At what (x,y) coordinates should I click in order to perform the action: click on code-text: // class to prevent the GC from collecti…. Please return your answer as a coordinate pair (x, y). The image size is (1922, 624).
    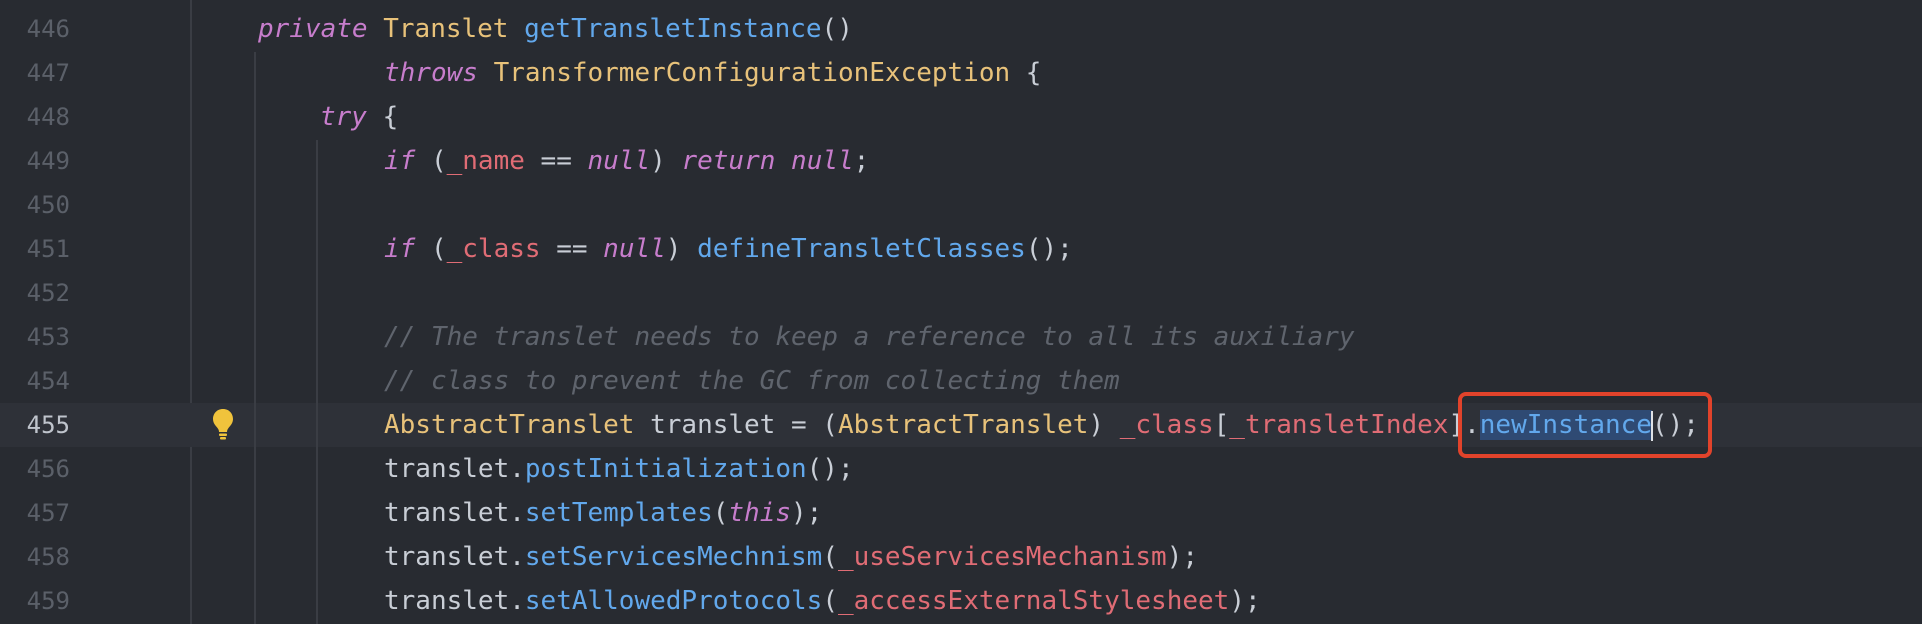
    Looking at the image, I should click on (752, 381).